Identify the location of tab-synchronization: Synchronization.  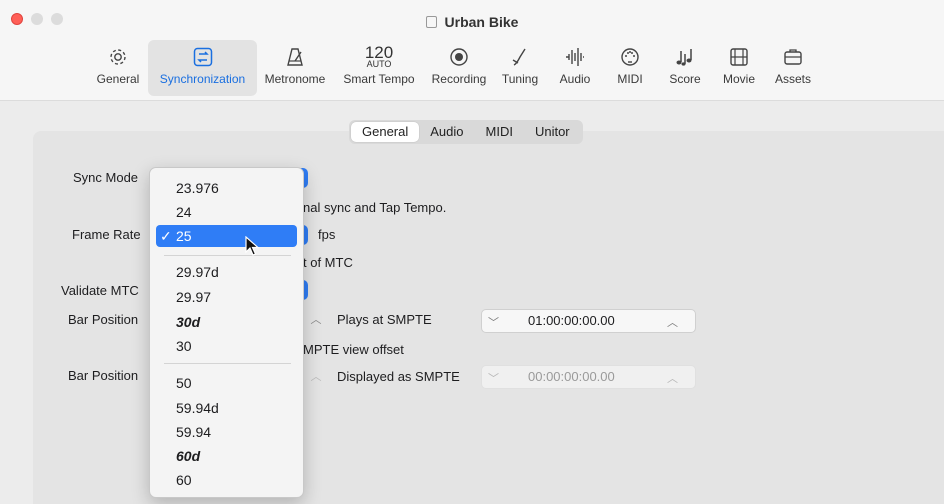
(202, 68).